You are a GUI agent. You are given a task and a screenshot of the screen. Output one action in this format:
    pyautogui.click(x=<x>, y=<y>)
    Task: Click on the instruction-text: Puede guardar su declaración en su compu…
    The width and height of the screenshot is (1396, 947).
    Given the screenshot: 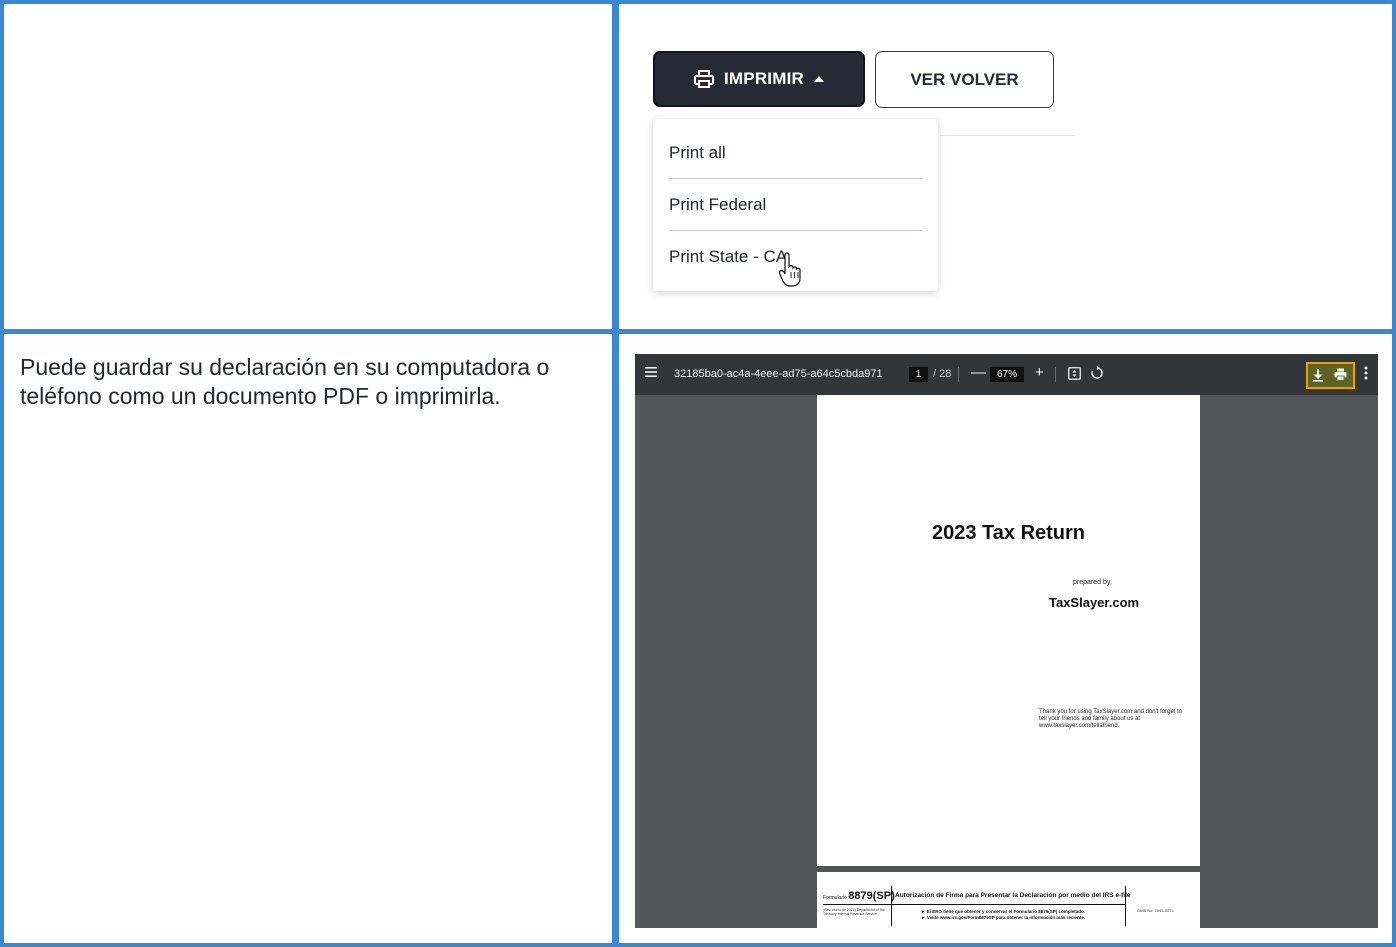 What is the action you would take?
    pyautogui.click(x=285, y=381)
    